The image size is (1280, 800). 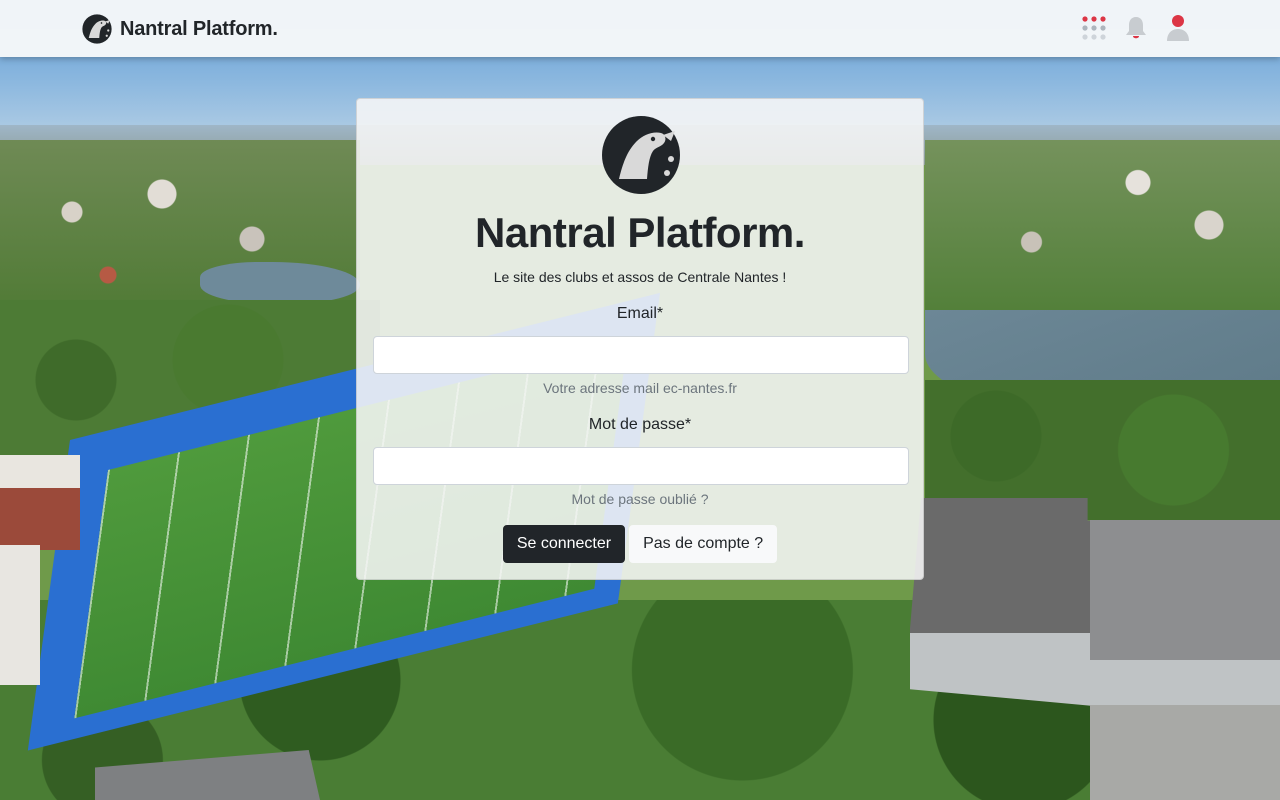 I want to click on password-label: Mot de passe*, so click(x=640, y=424).